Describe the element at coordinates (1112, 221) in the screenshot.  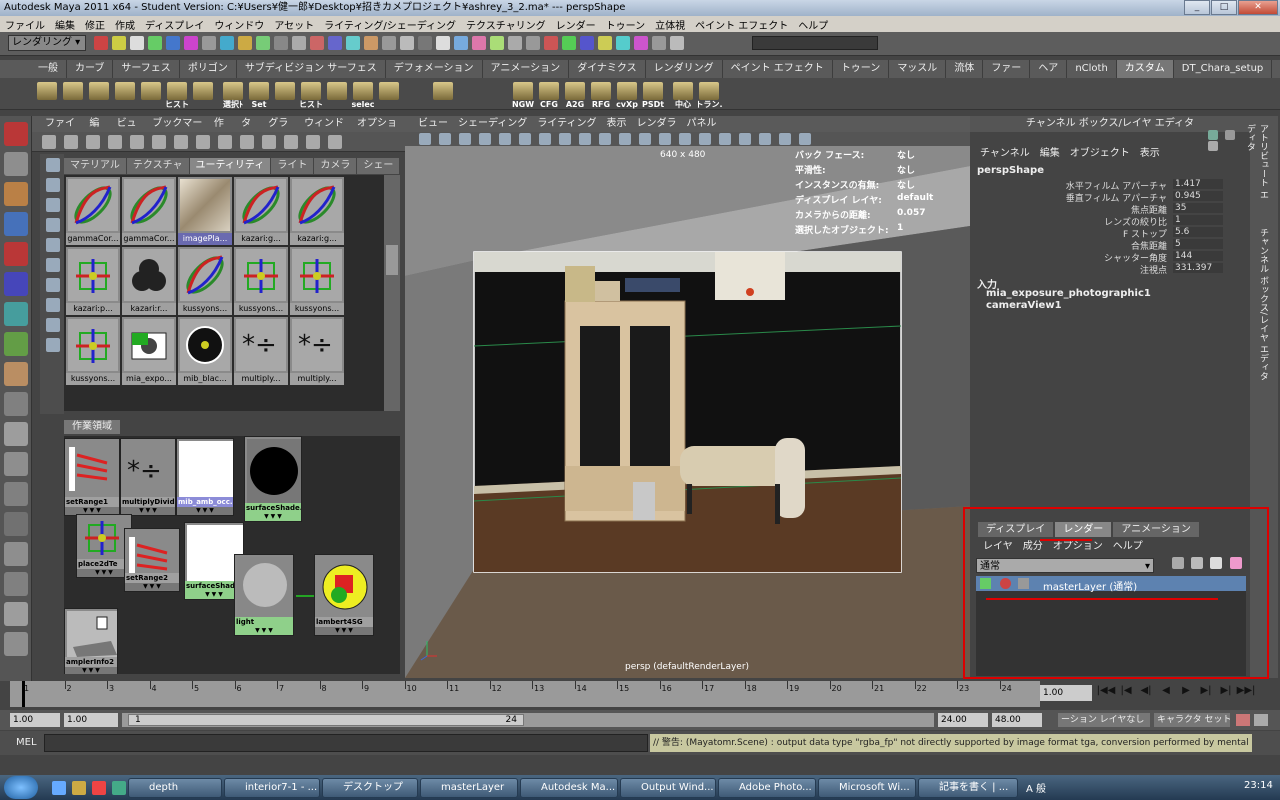
I see `channel-attribute: レンズの絞り比 1` at that location.